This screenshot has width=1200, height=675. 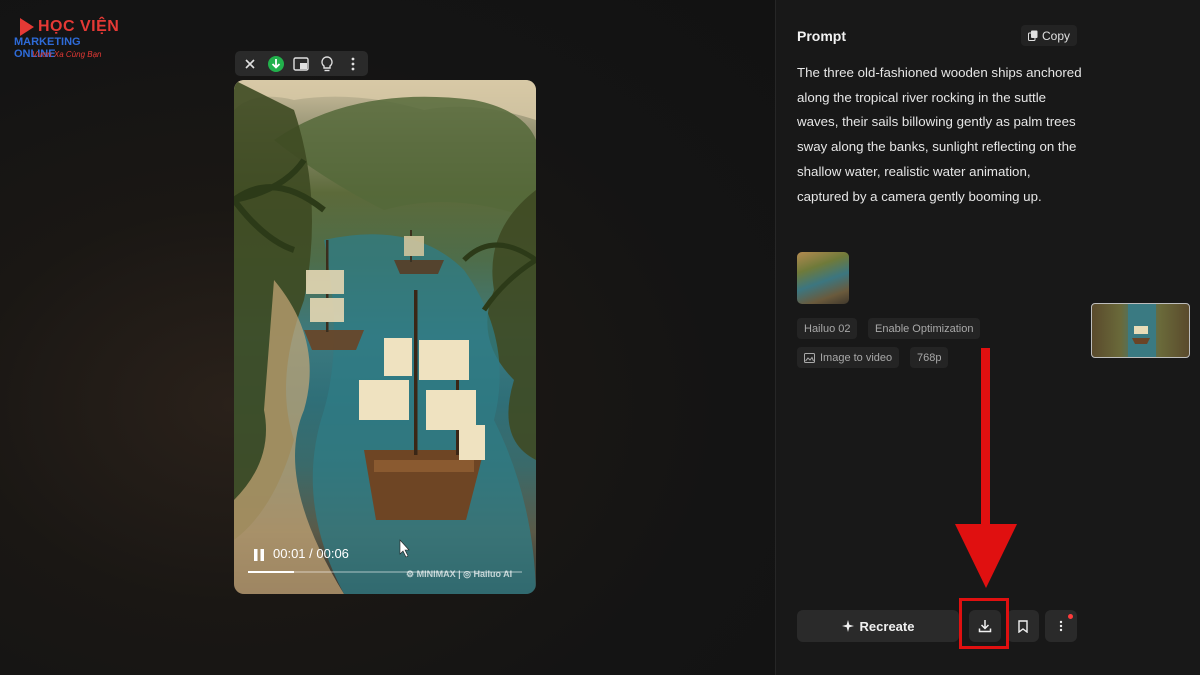 I want to click on inspiration-button, so click(x=327, y=64).